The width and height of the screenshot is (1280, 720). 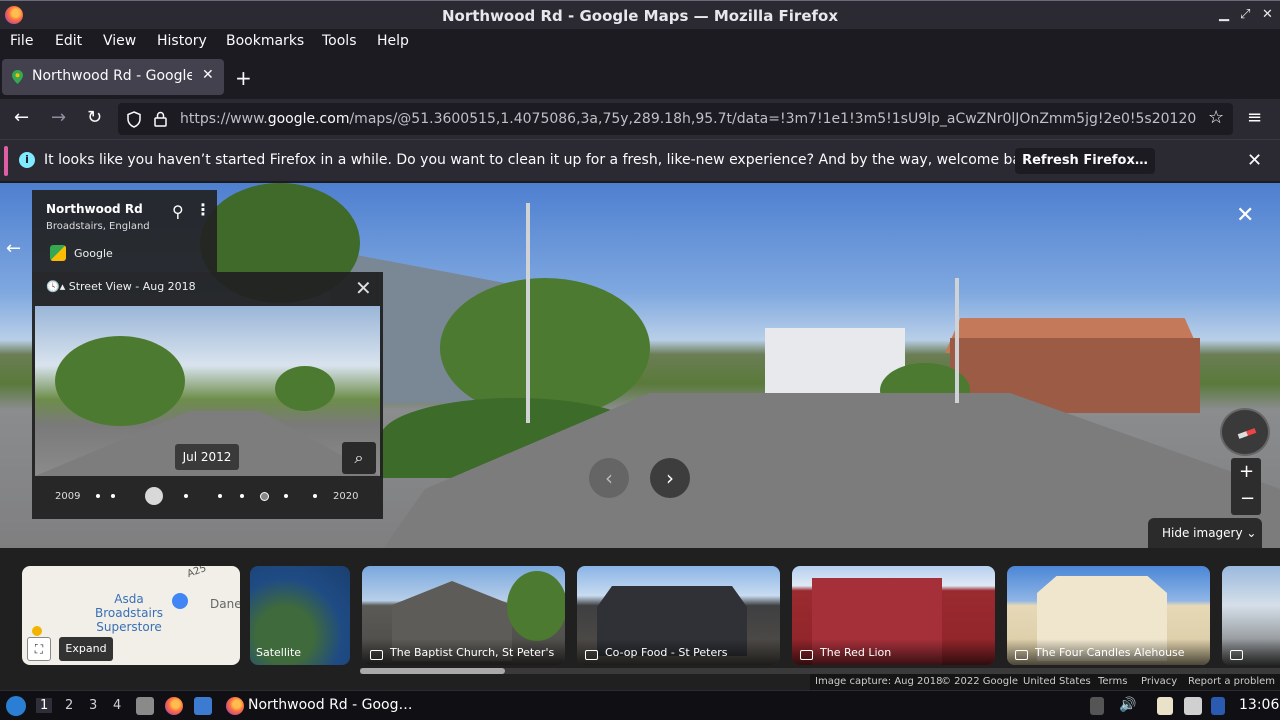 What do you see at coordinates (203, 706) in the screenshot?
I see `desktop-icon` at bounding box center [203, 706].